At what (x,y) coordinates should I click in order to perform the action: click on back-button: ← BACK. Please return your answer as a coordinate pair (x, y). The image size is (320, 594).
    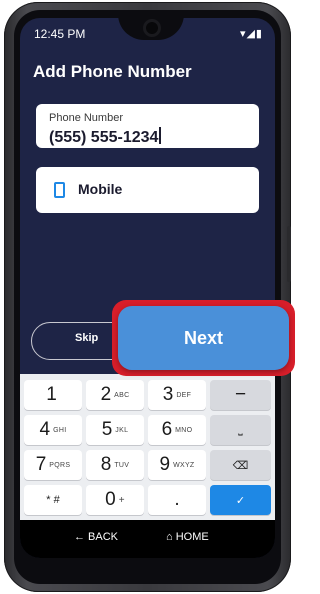
    Looking at the image, I should click on (96, 537).